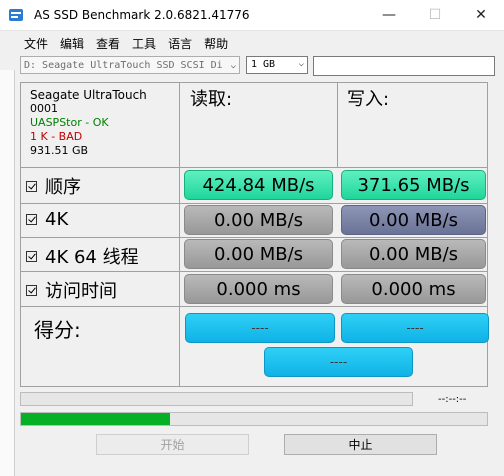  I want to click on 4k-write-value: 0.00 MB/s, so click(413, 220).